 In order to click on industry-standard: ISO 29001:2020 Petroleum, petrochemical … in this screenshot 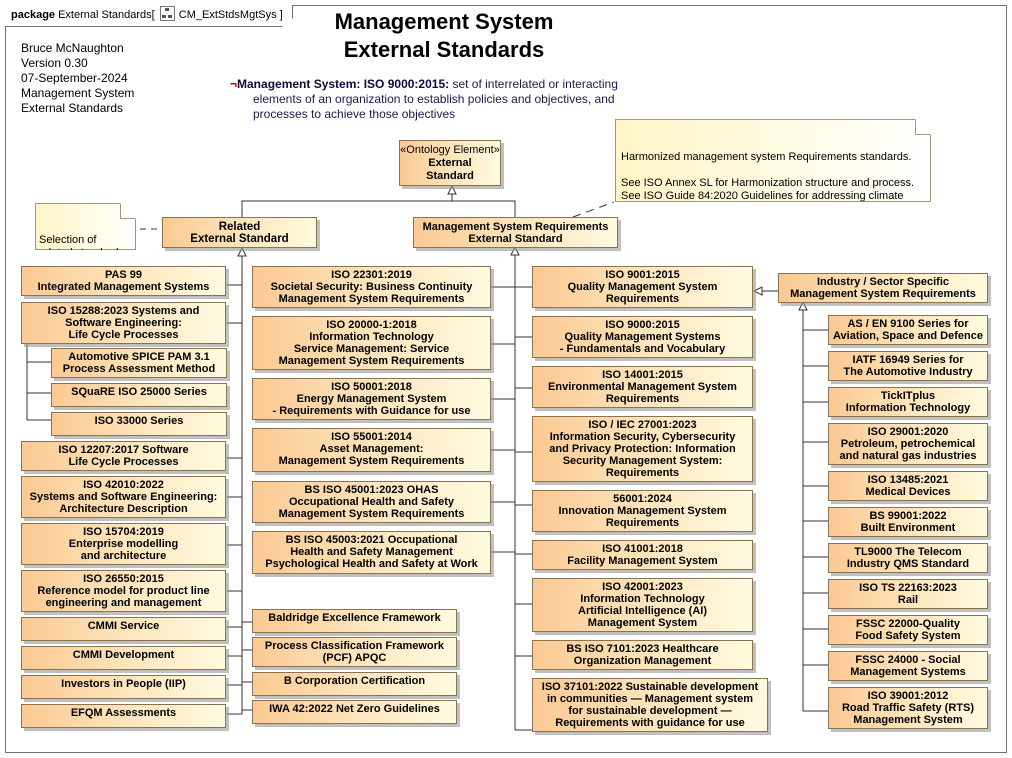, I will do `click(908, 444)`.